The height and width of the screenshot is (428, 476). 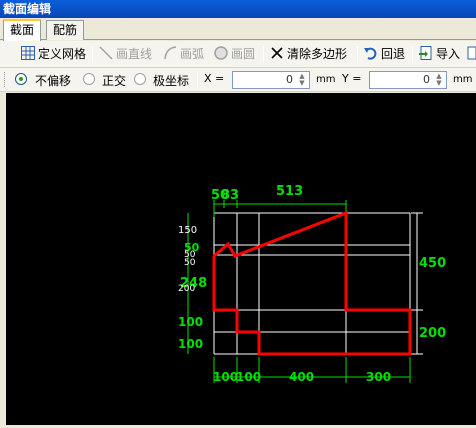 What do you see at coordinates (114, 81) in the screenshot?
I see `orthogonal-label: 正交` at bounding box center [114, 81].